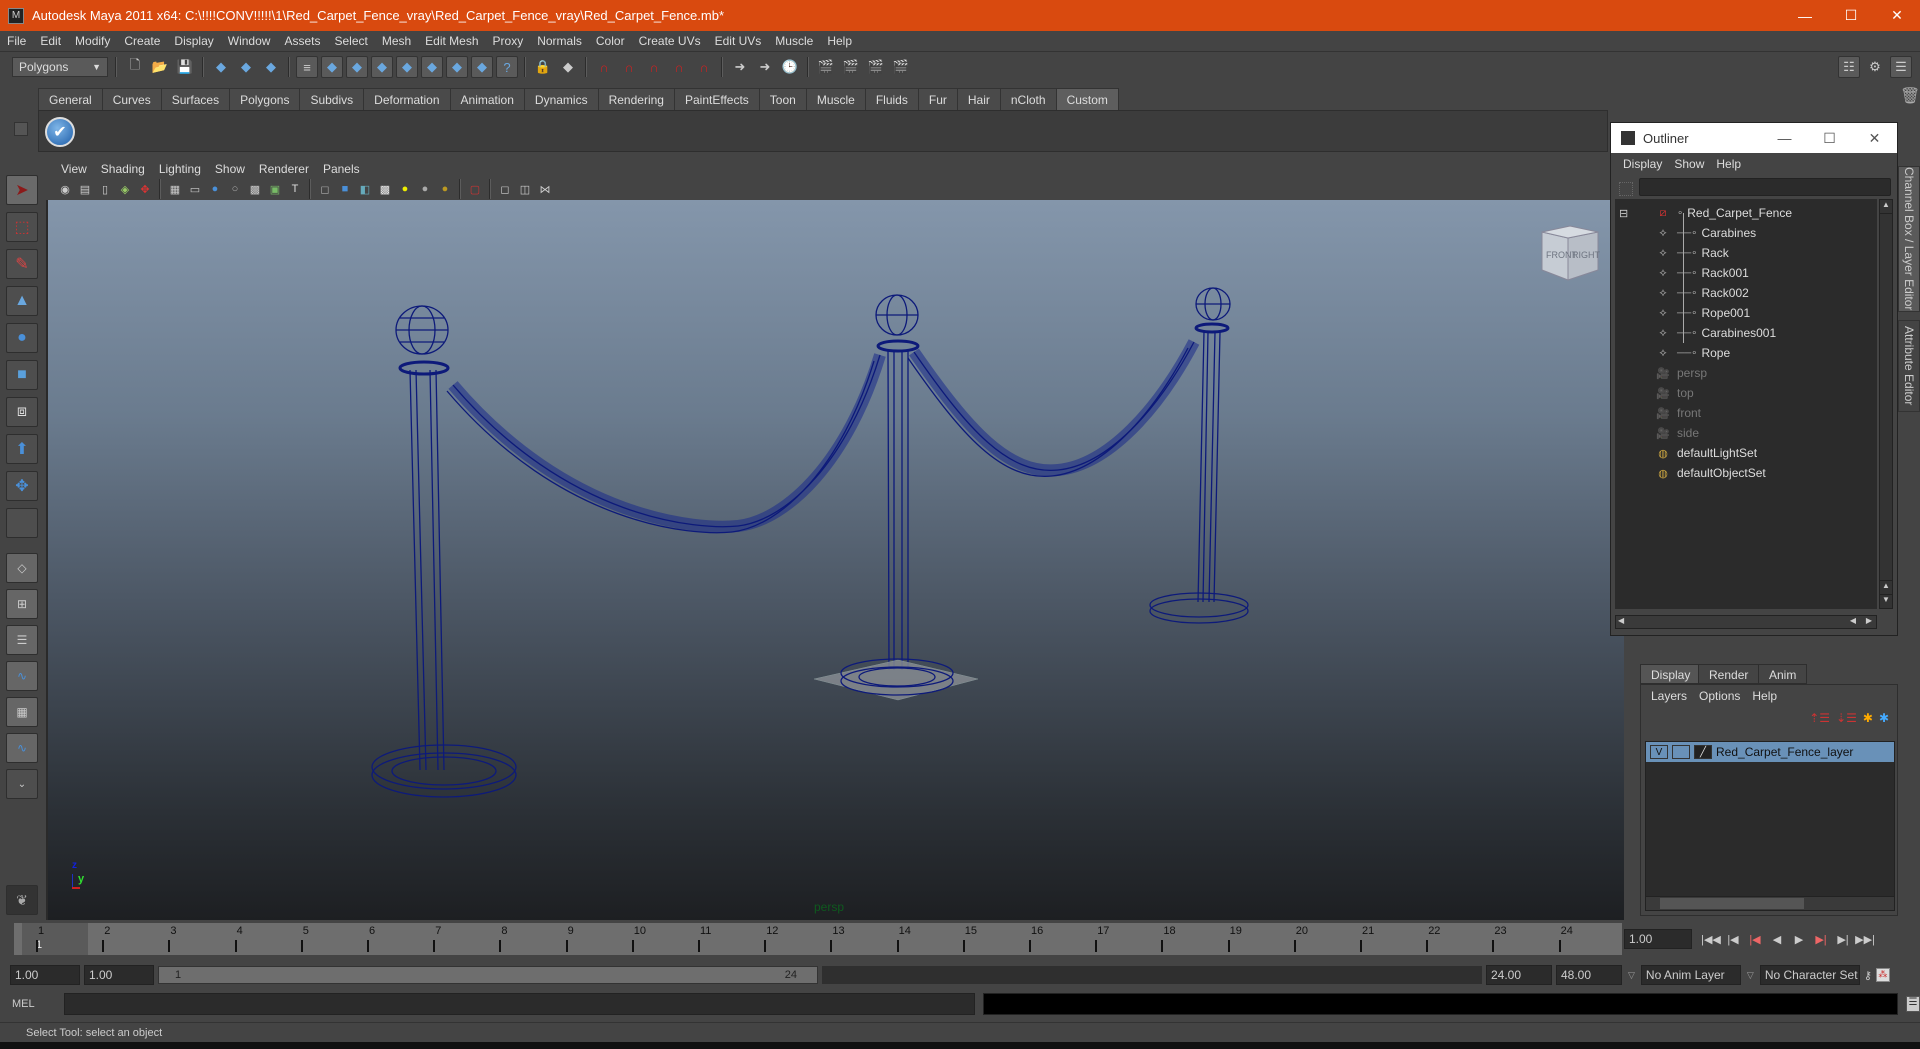 The image size is (1920, 1049). Describe the element at coordinates (22, 784) in the screenshot. I see `more-layouts-icon: ⌄` at that location.